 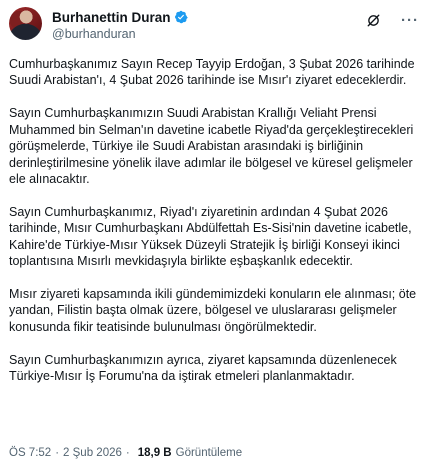 What do you see at coordinates (111, 17) in the screenshot?
I see `author-display-name: Burhanettin Duran` at bounding box center [111, 17].